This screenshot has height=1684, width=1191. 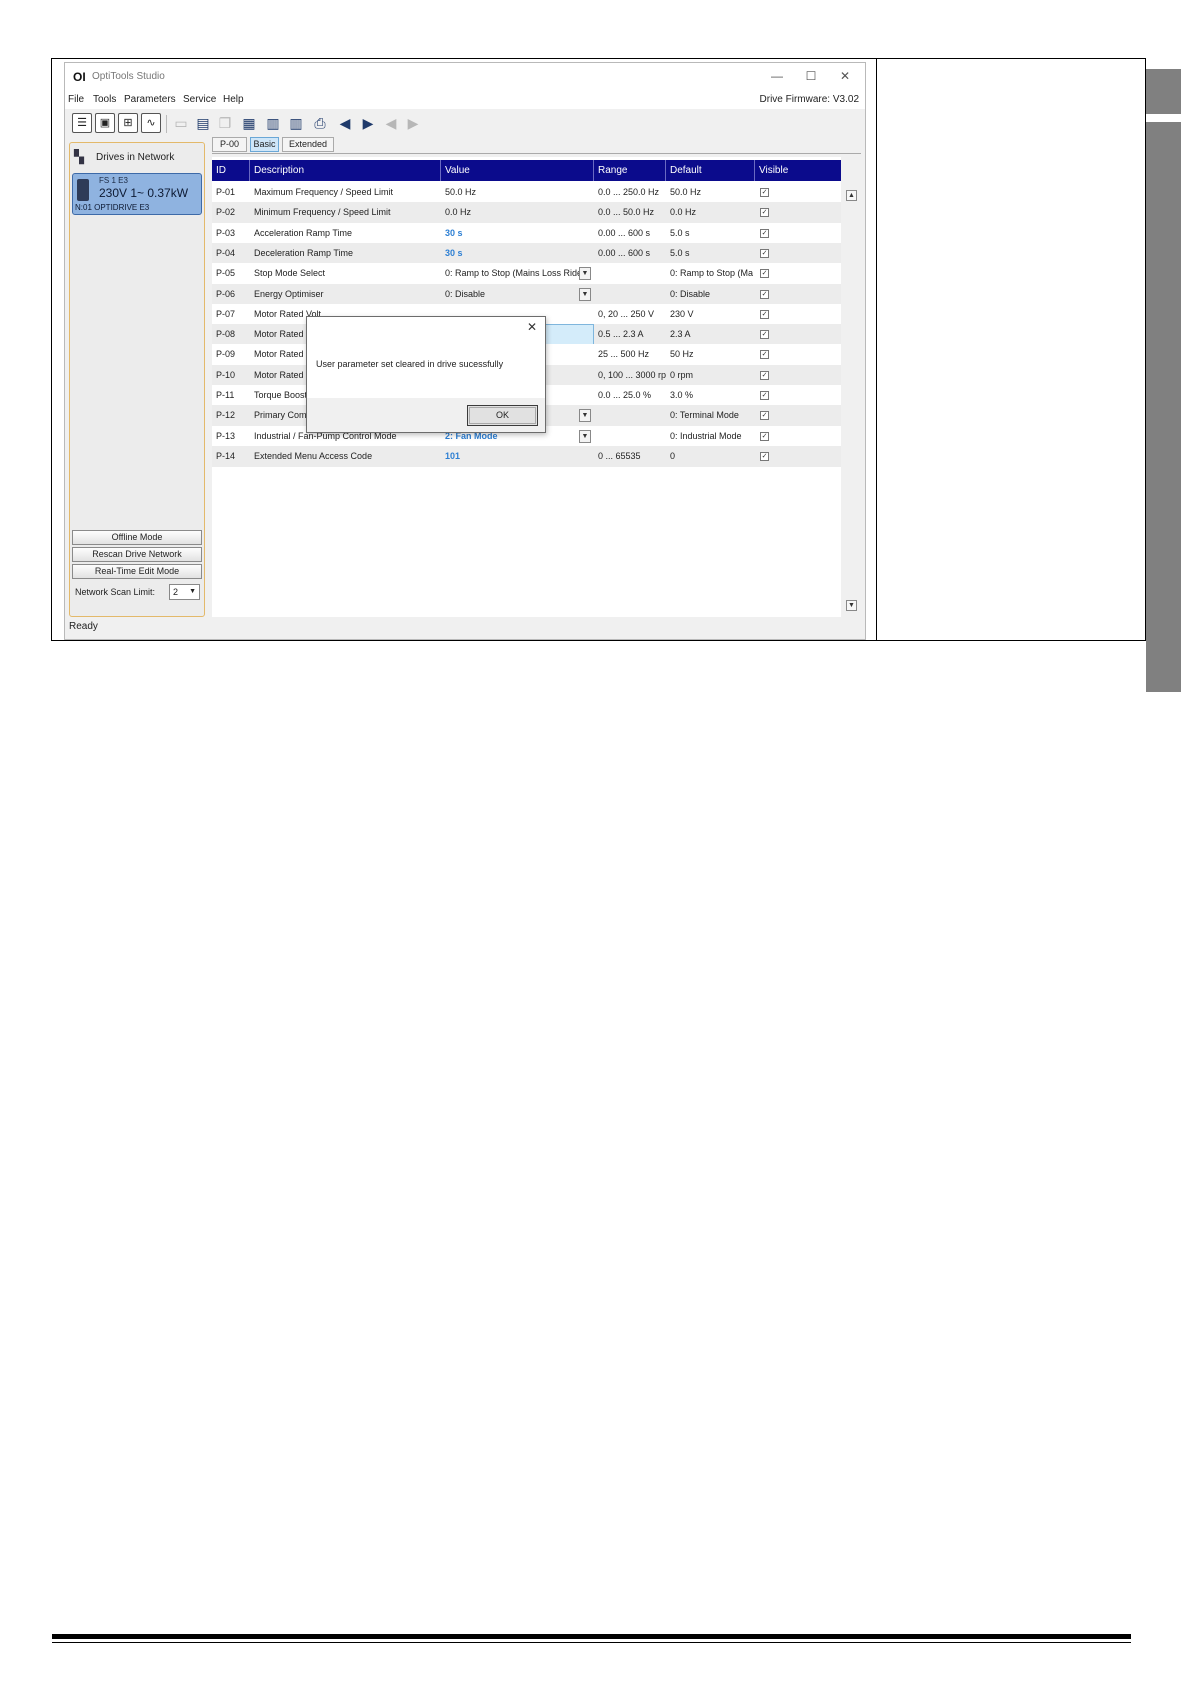 What do you see at coordinates (137, 571) in the screenshot?
I see `realtime-edit-button: Real-Time Edit Mode` at bounding box center [137, 571].